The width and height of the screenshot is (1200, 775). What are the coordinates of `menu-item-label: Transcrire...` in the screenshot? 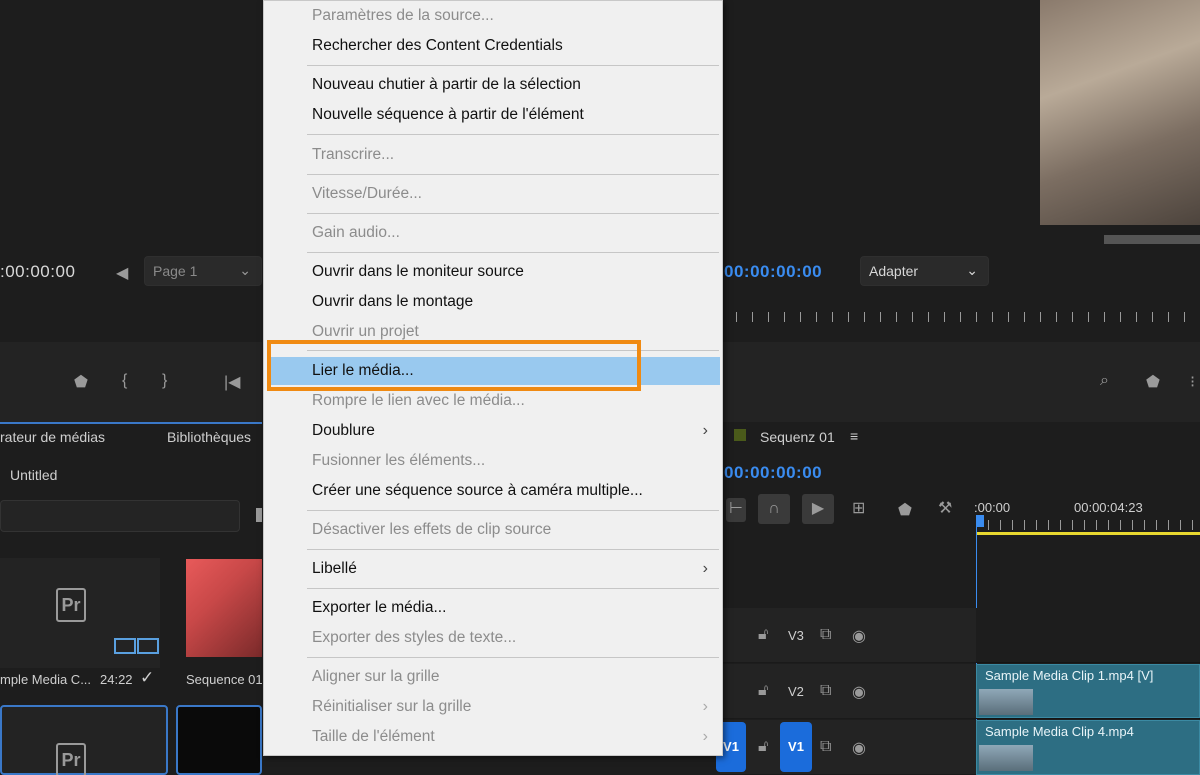 It's located at (353, 154).